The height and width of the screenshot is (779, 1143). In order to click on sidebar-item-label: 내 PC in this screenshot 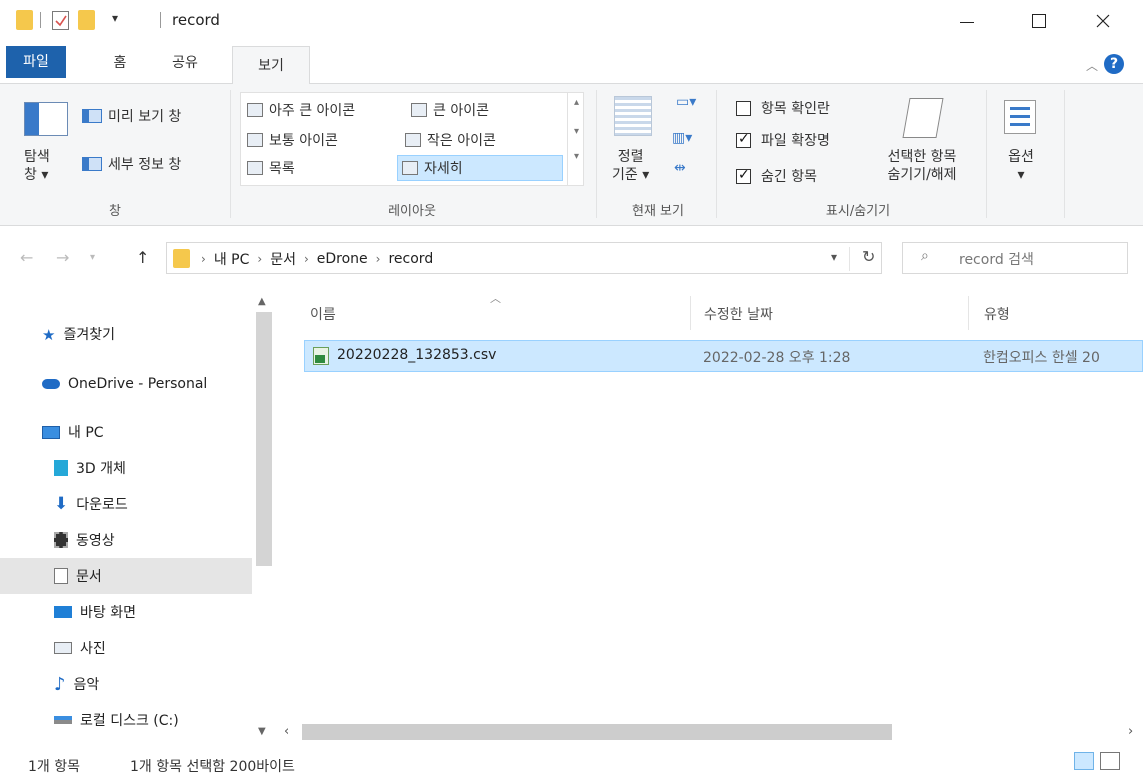, I will do `click(86, 433)`.